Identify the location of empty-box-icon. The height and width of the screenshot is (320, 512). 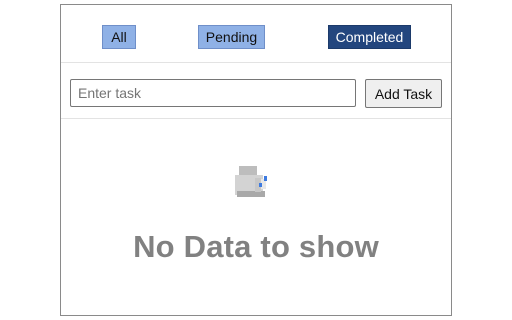
(251, 181).